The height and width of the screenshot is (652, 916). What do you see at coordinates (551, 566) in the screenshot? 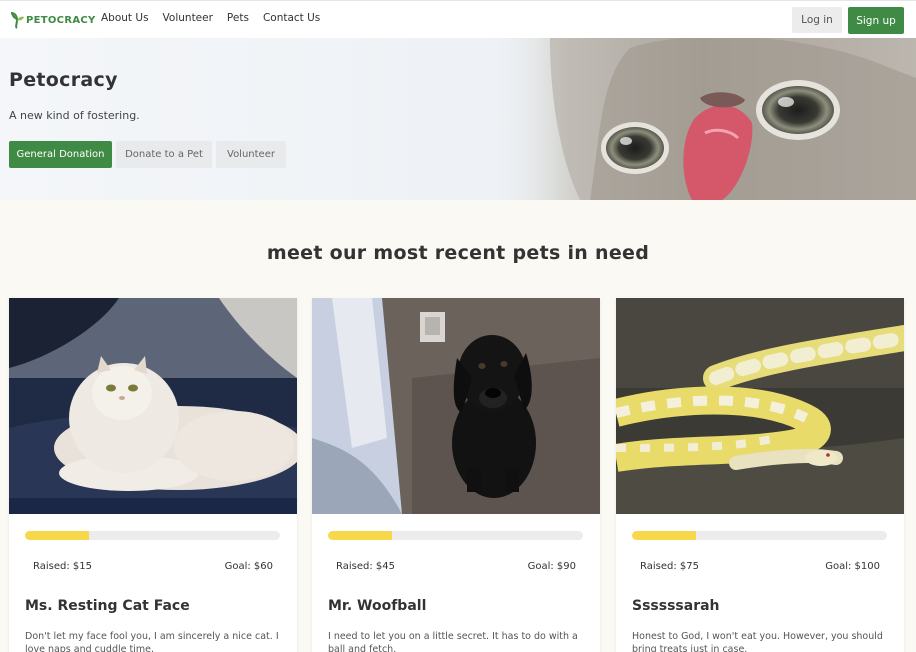
I see `goal-amount: Goal: $90` at bounding box center [551, 566].